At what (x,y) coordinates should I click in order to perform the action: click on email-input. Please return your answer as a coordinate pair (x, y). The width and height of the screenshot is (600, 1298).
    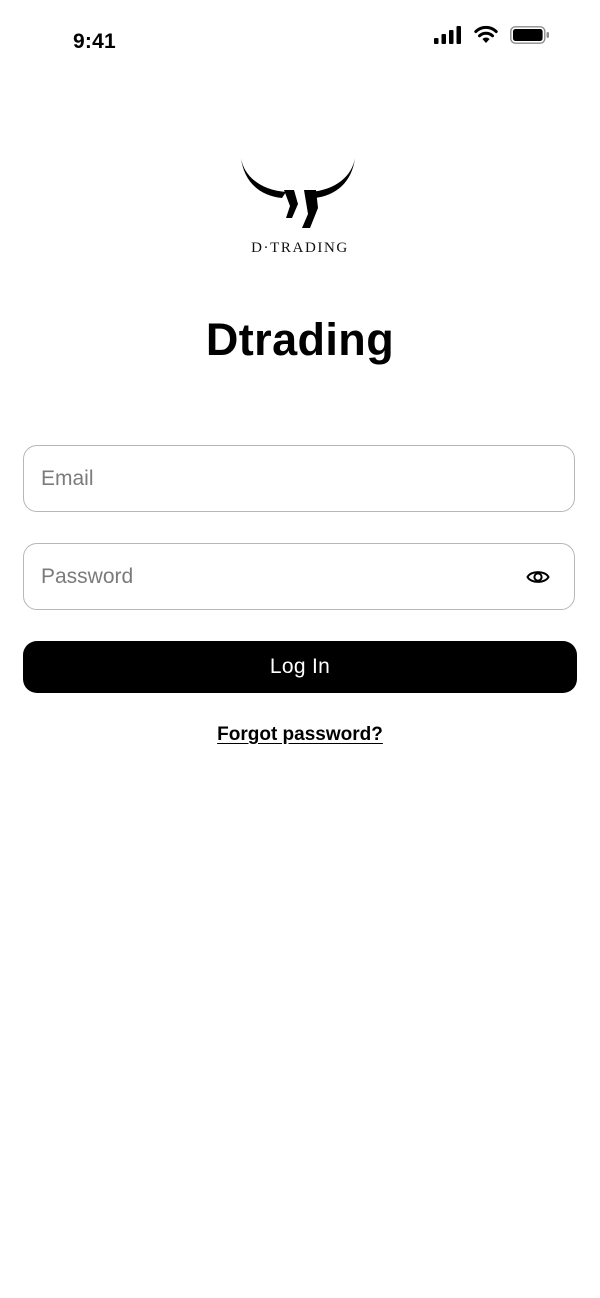
    Looking at the image, I should click on (276, 478).